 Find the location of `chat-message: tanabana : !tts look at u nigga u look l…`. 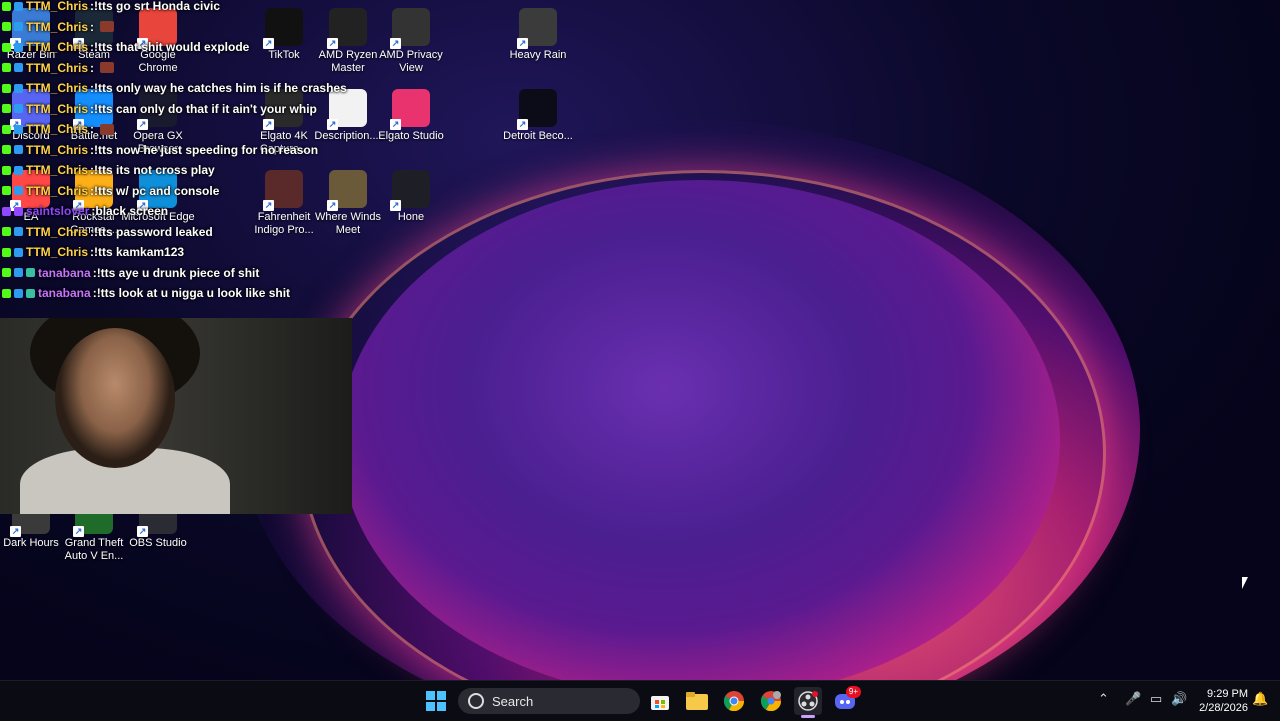

chat-message: tanabana : !tts look at u nigga u look l… is located at coordinates (182, 293).